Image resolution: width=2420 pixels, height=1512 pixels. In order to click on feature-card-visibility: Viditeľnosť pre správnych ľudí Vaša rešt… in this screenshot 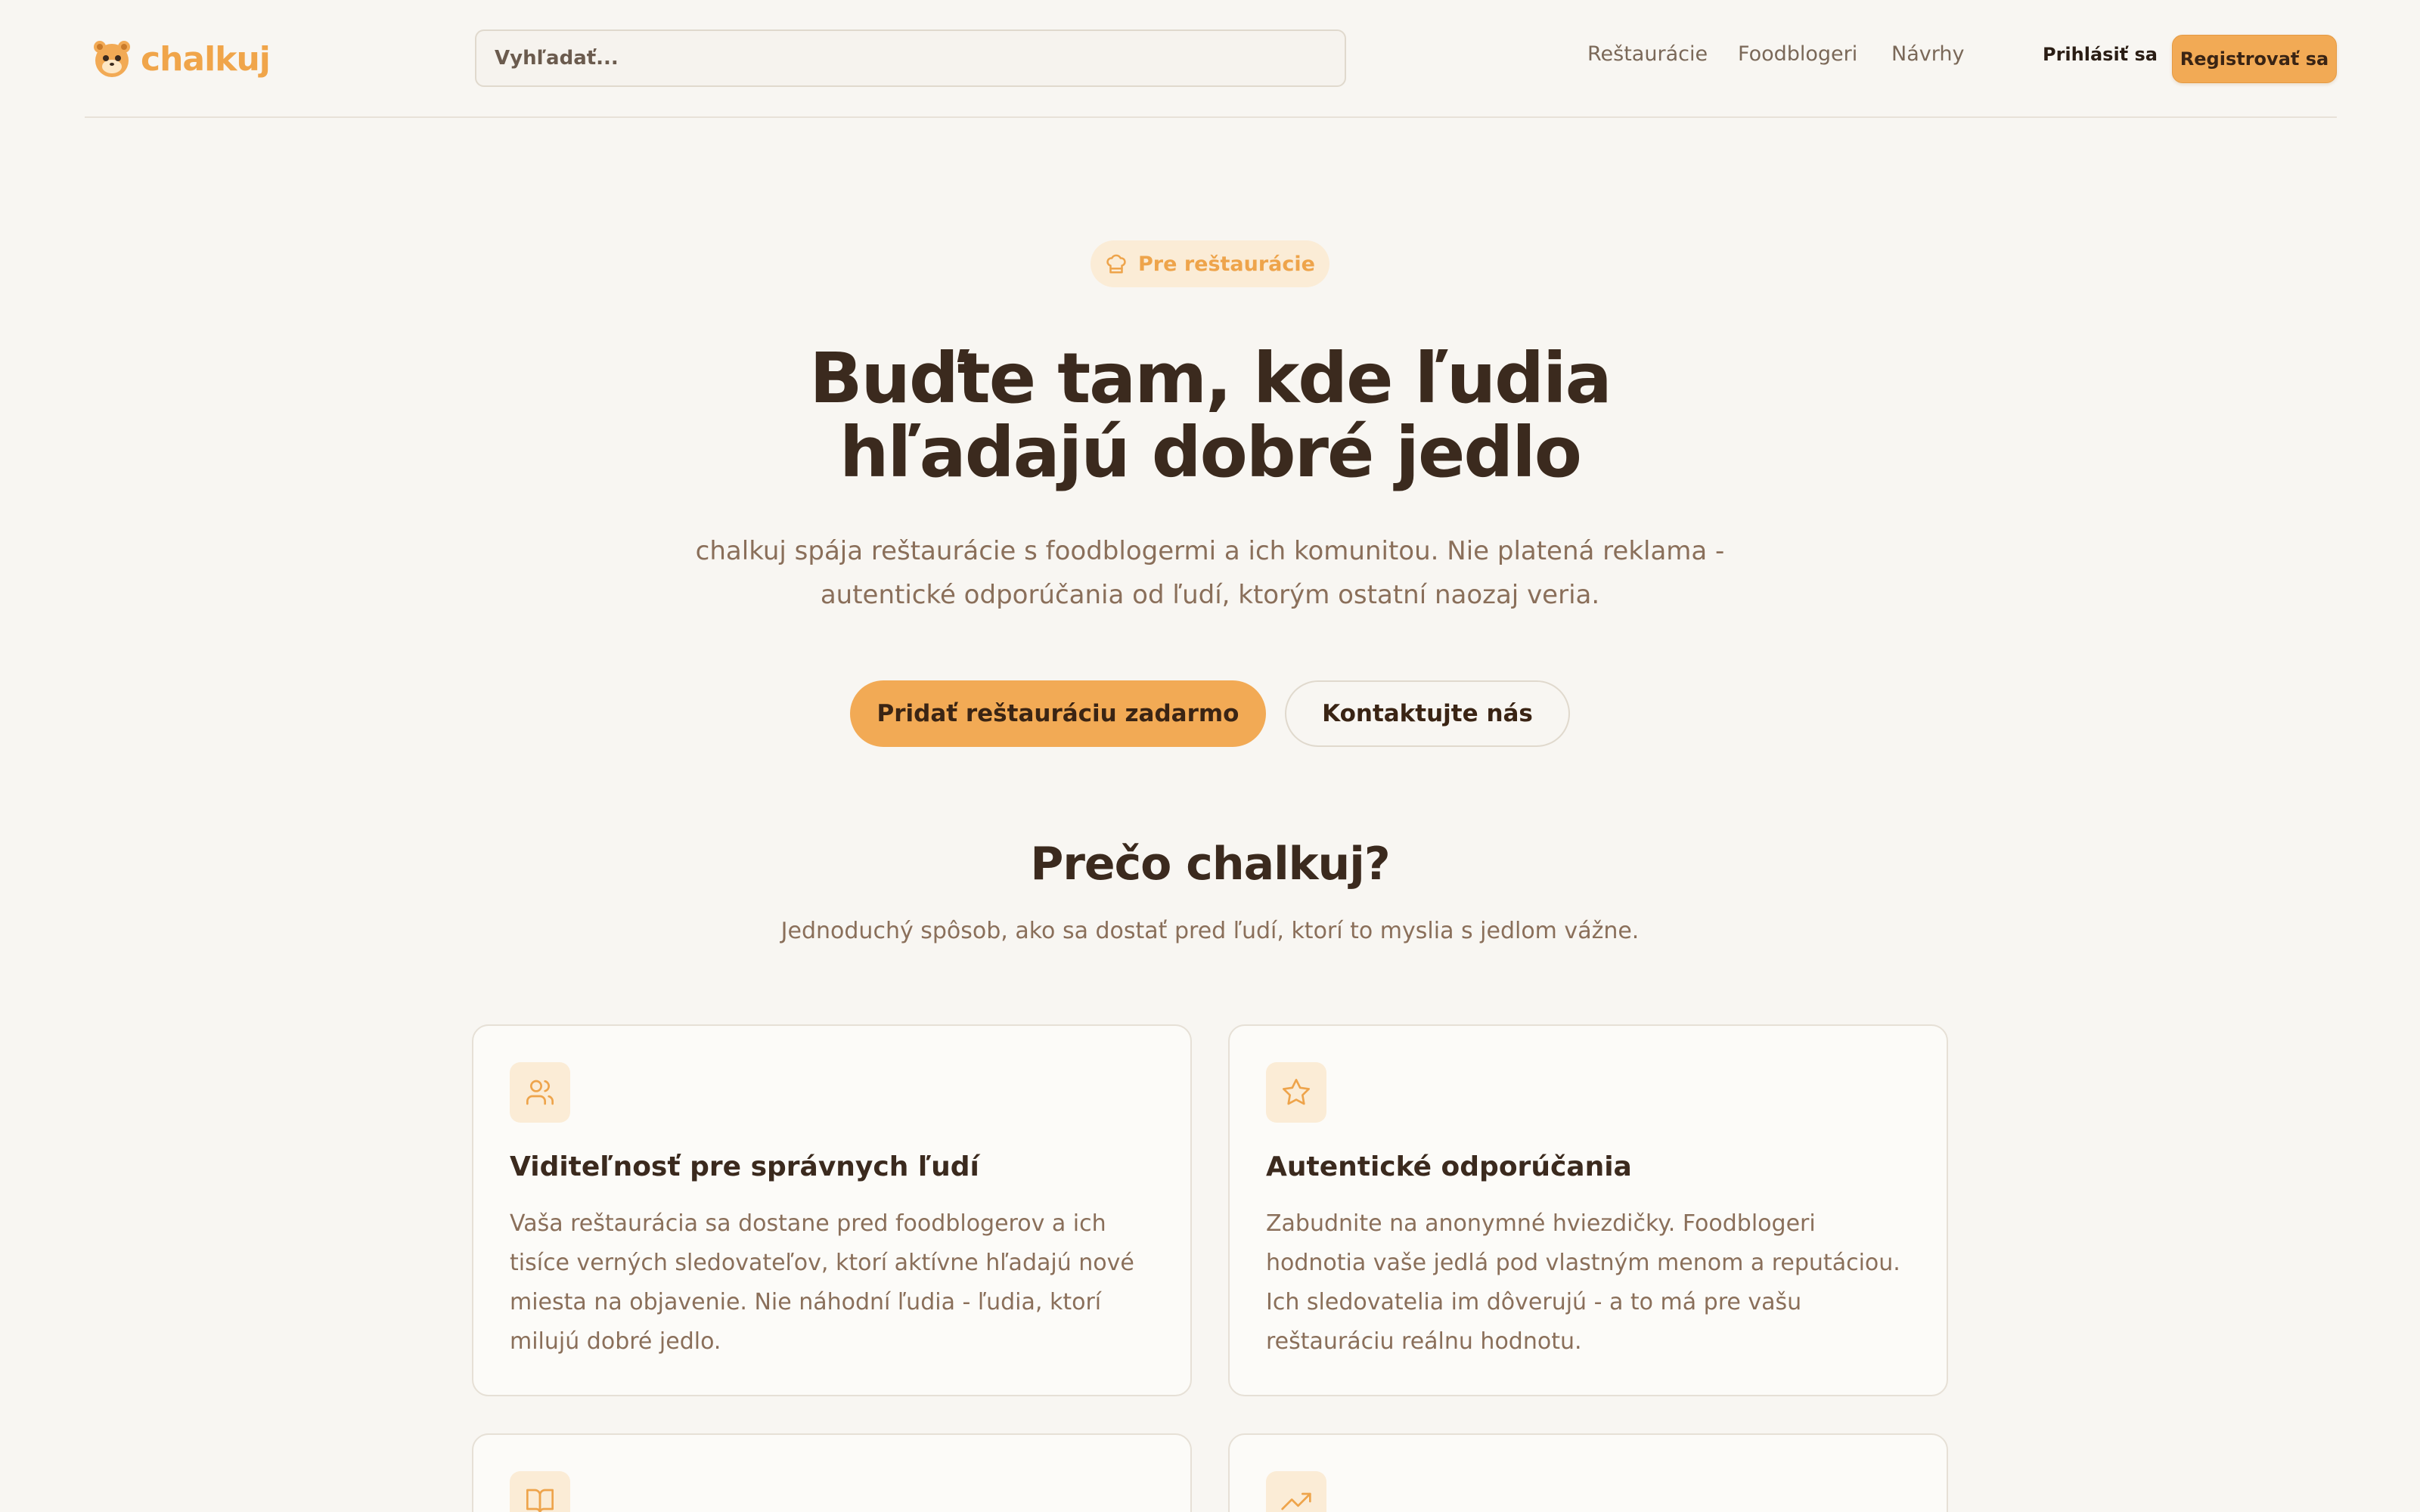, I will do `click(832, 1210)`.